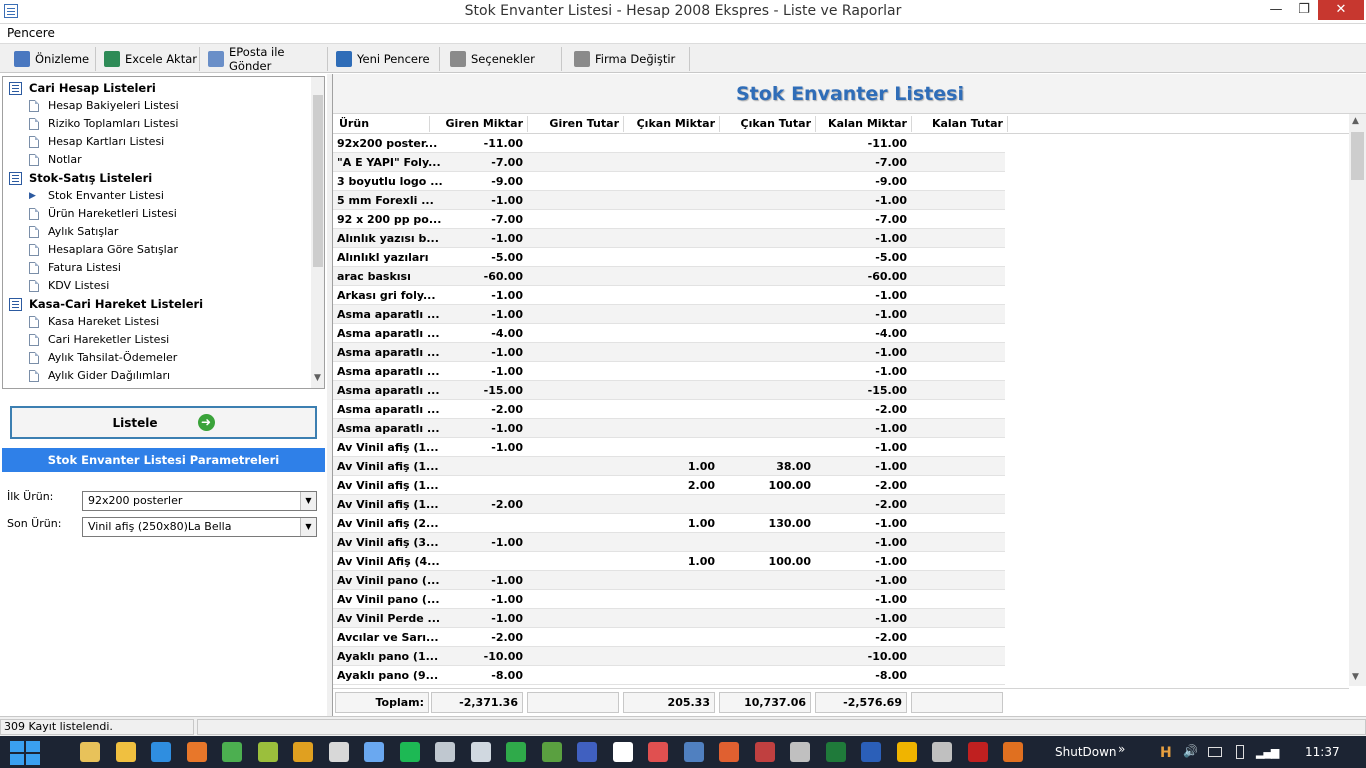 Image resolution: width=1366 pixels, height=768 pixels. What do you see at coordinates (1341, 10) in the screenshot?
I see `close-button: ✕` at bounding box center [1341, 10].